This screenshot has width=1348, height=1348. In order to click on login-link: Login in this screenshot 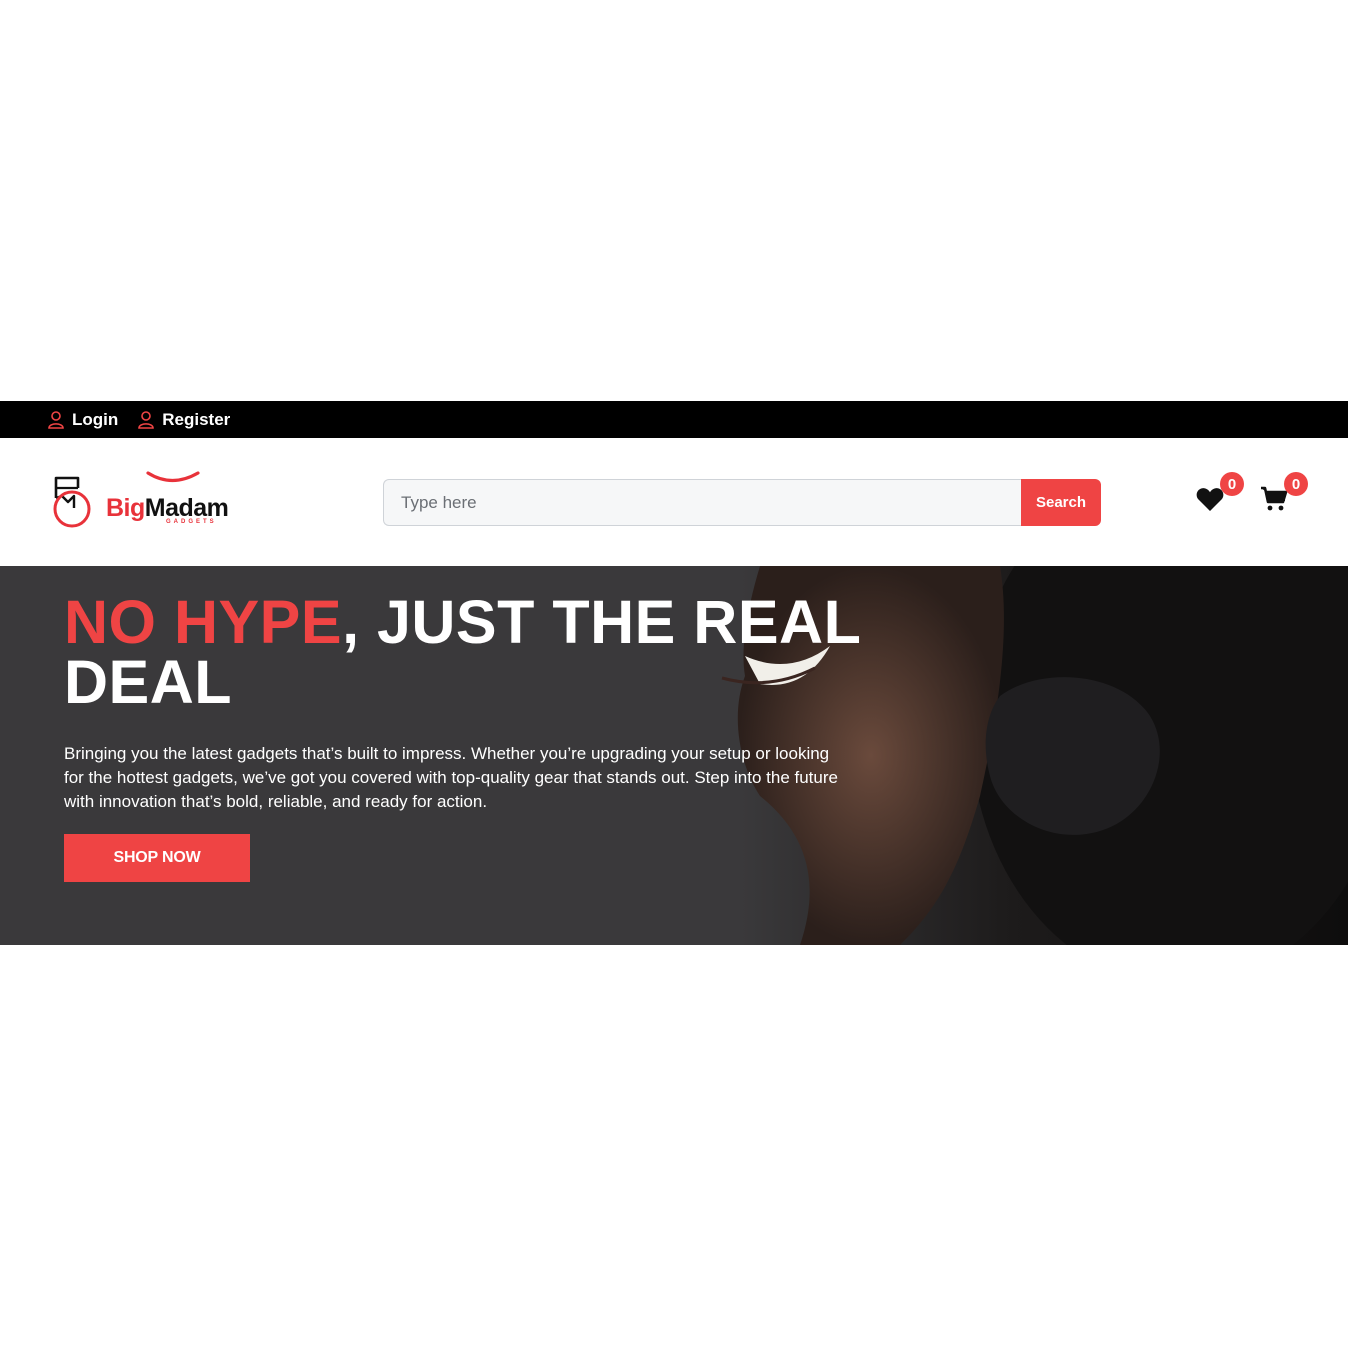, I will do `click(83, 420)`.